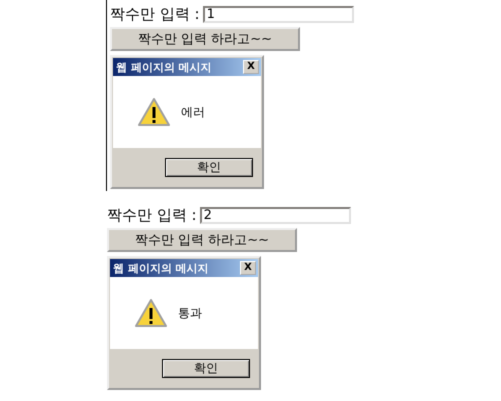 The width and height of the screenshot is (501, 401). What do you see at coordinates (275, 215) in the screenshot?
I see `input-field: 2` at bounding box center [275, 215].